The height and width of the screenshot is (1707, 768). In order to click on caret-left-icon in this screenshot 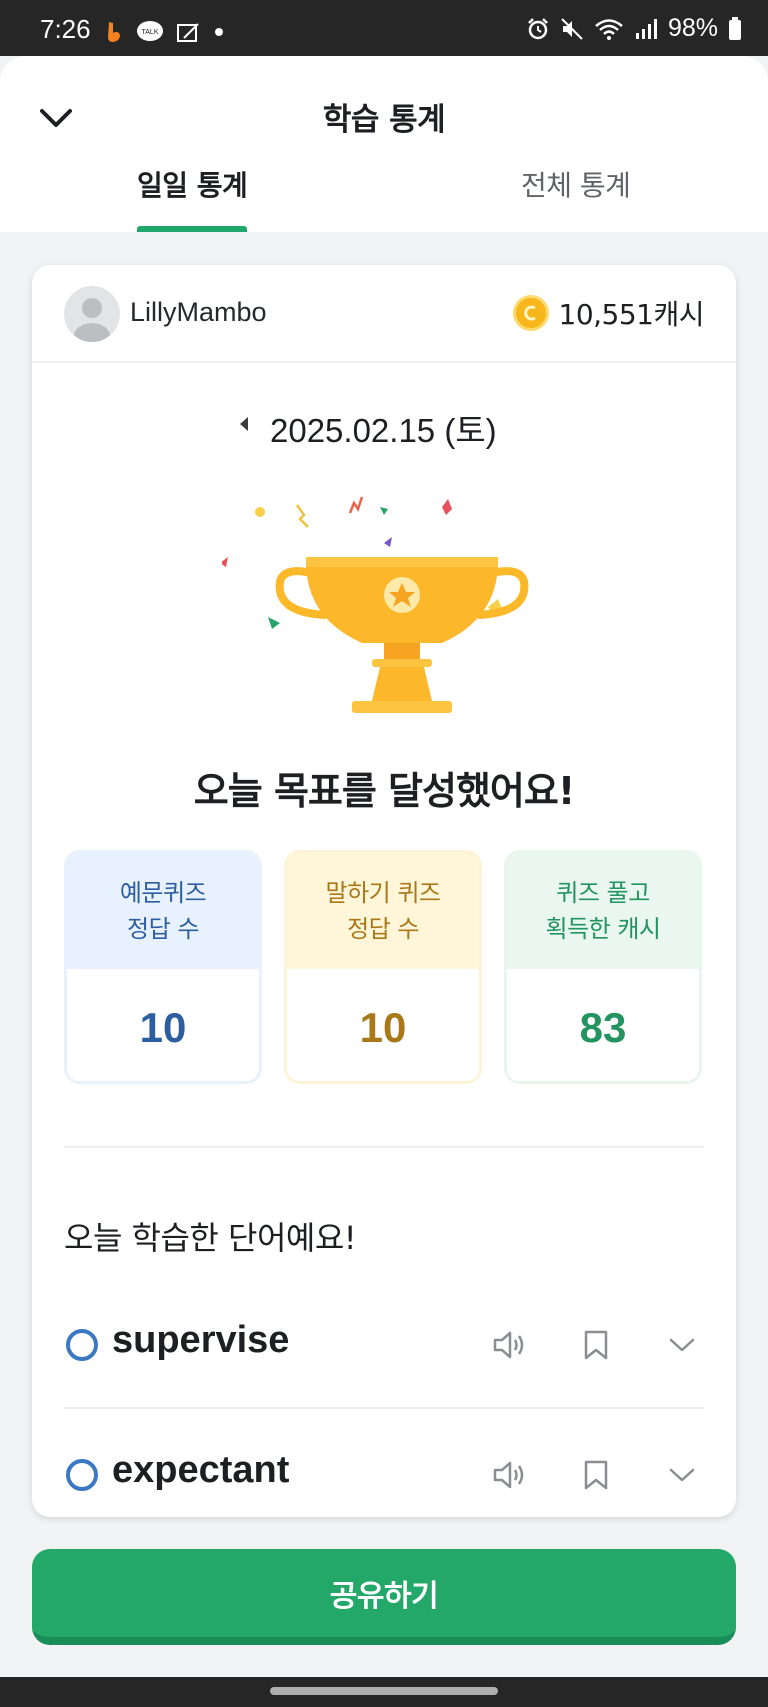, I will do `click(244, 424)`.